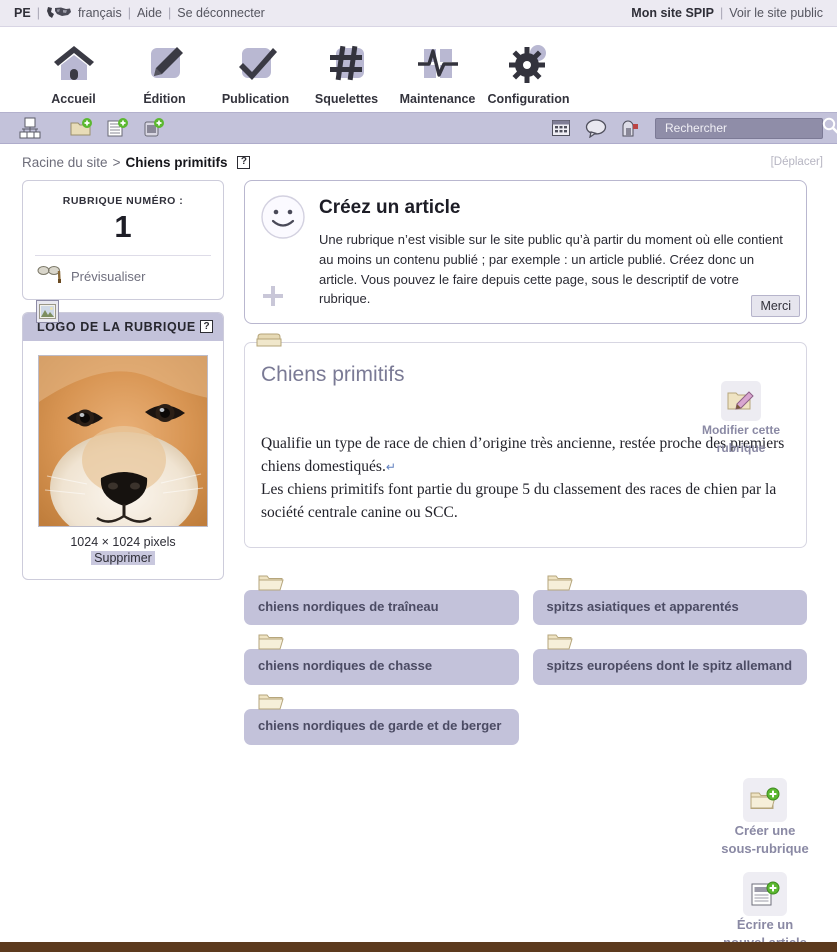 The width and height of the screenshot is (837, 952). I want to click on rubrique-logo-image, so click(123, 440).